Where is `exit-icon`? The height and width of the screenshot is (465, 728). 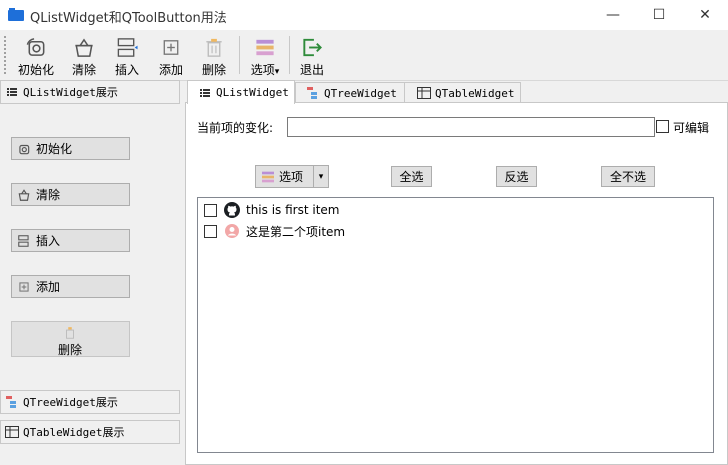
exit-icon is located at coordinates (312, 47).